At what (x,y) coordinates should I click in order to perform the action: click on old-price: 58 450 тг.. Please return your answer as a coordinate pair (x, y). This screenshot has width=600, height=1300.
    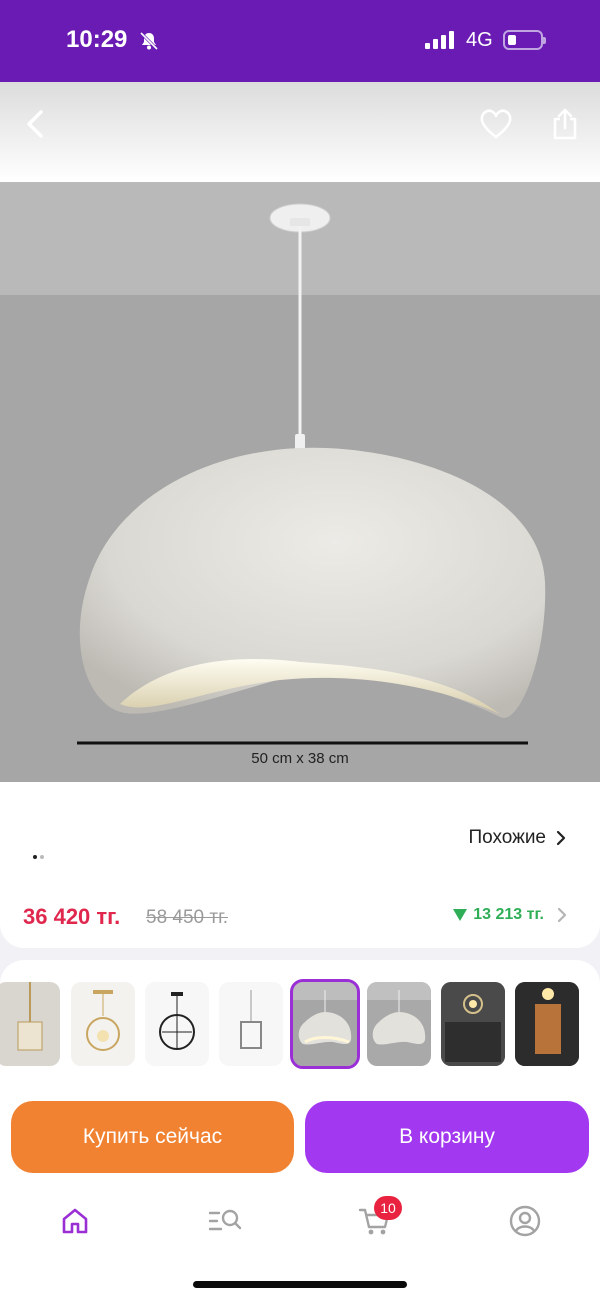
    Looking at the image, I should click on (187, 917).